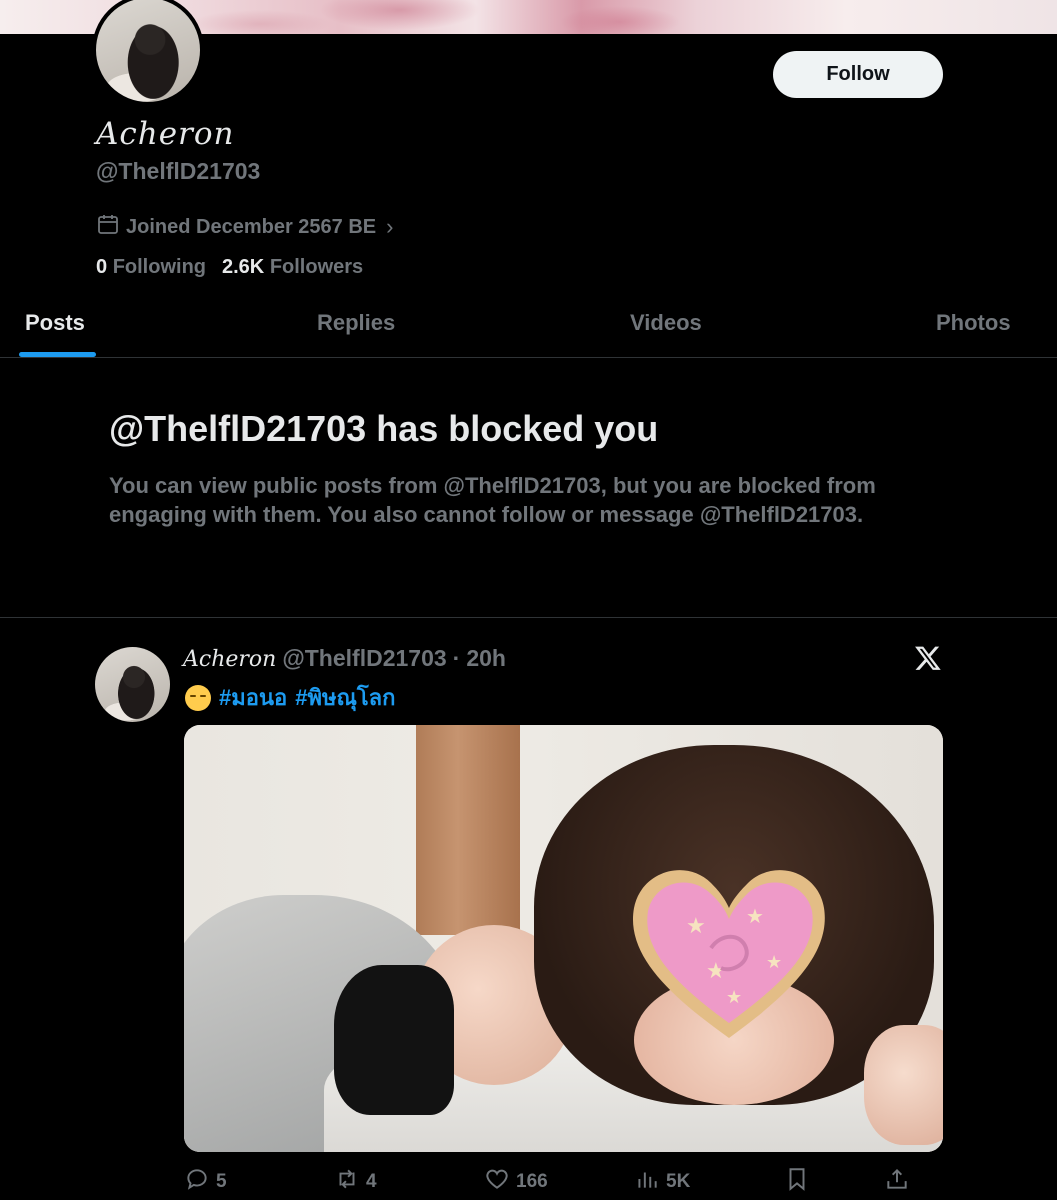 The height and width of the screenshot is (1200, 1057). Describe the element at coordinates (57, 354) in the screenshot. I see `active-tab-indicator` at that location.